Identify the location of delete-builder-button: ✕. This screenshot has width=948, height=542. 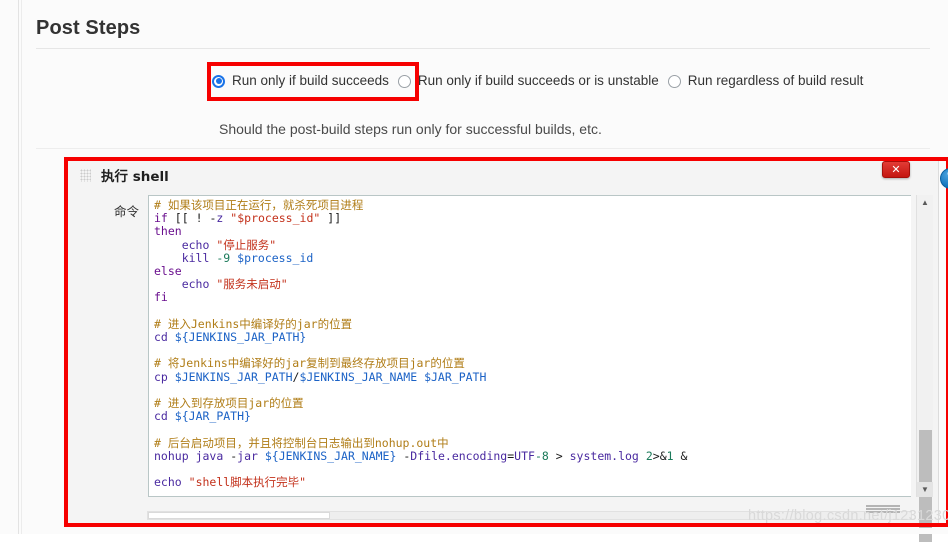
(896, 169).